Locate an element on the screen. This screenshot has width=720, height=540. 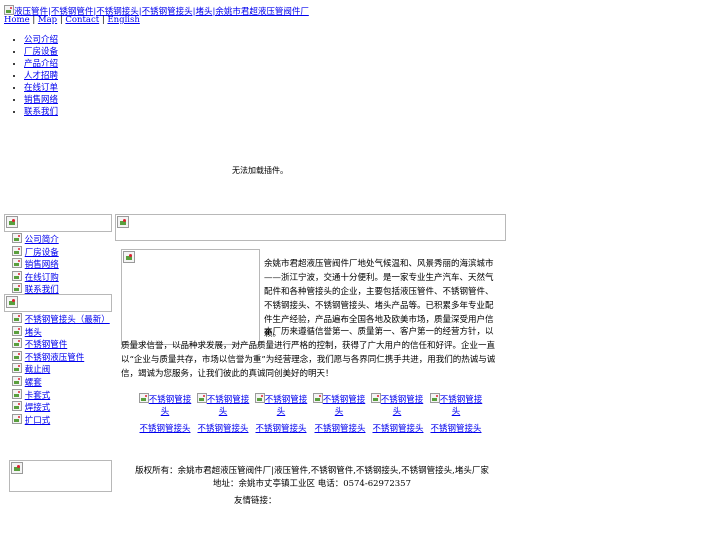
menu-link: 在线订单 is located at coordinates (41, 88).